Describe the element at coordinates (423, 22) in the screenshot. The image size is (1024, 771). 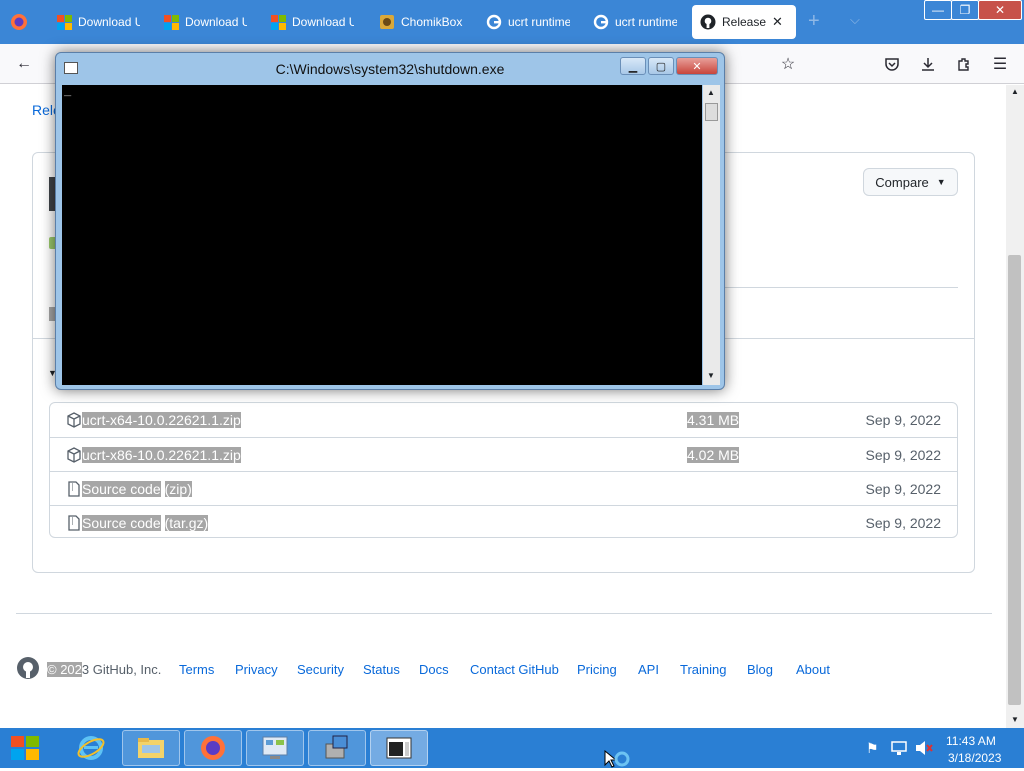
I see `tab-chomikbox: ChomikBox` at that location.